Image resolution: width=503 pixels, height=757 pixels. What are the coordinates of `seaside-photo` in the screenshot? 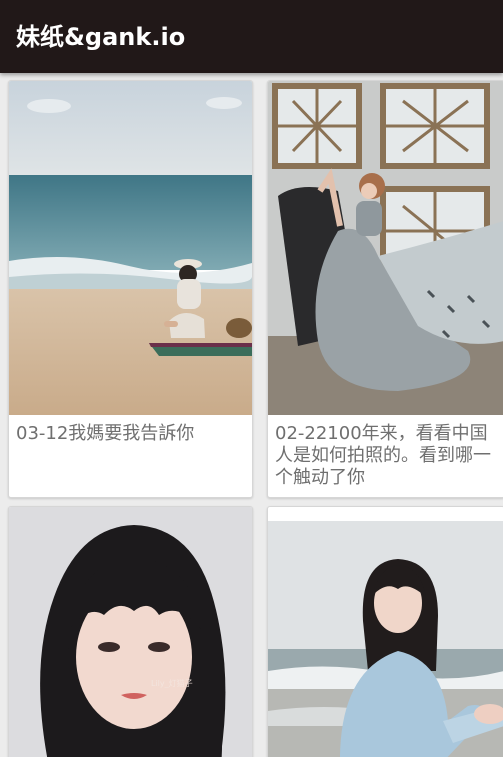 It's located at (385, 639).